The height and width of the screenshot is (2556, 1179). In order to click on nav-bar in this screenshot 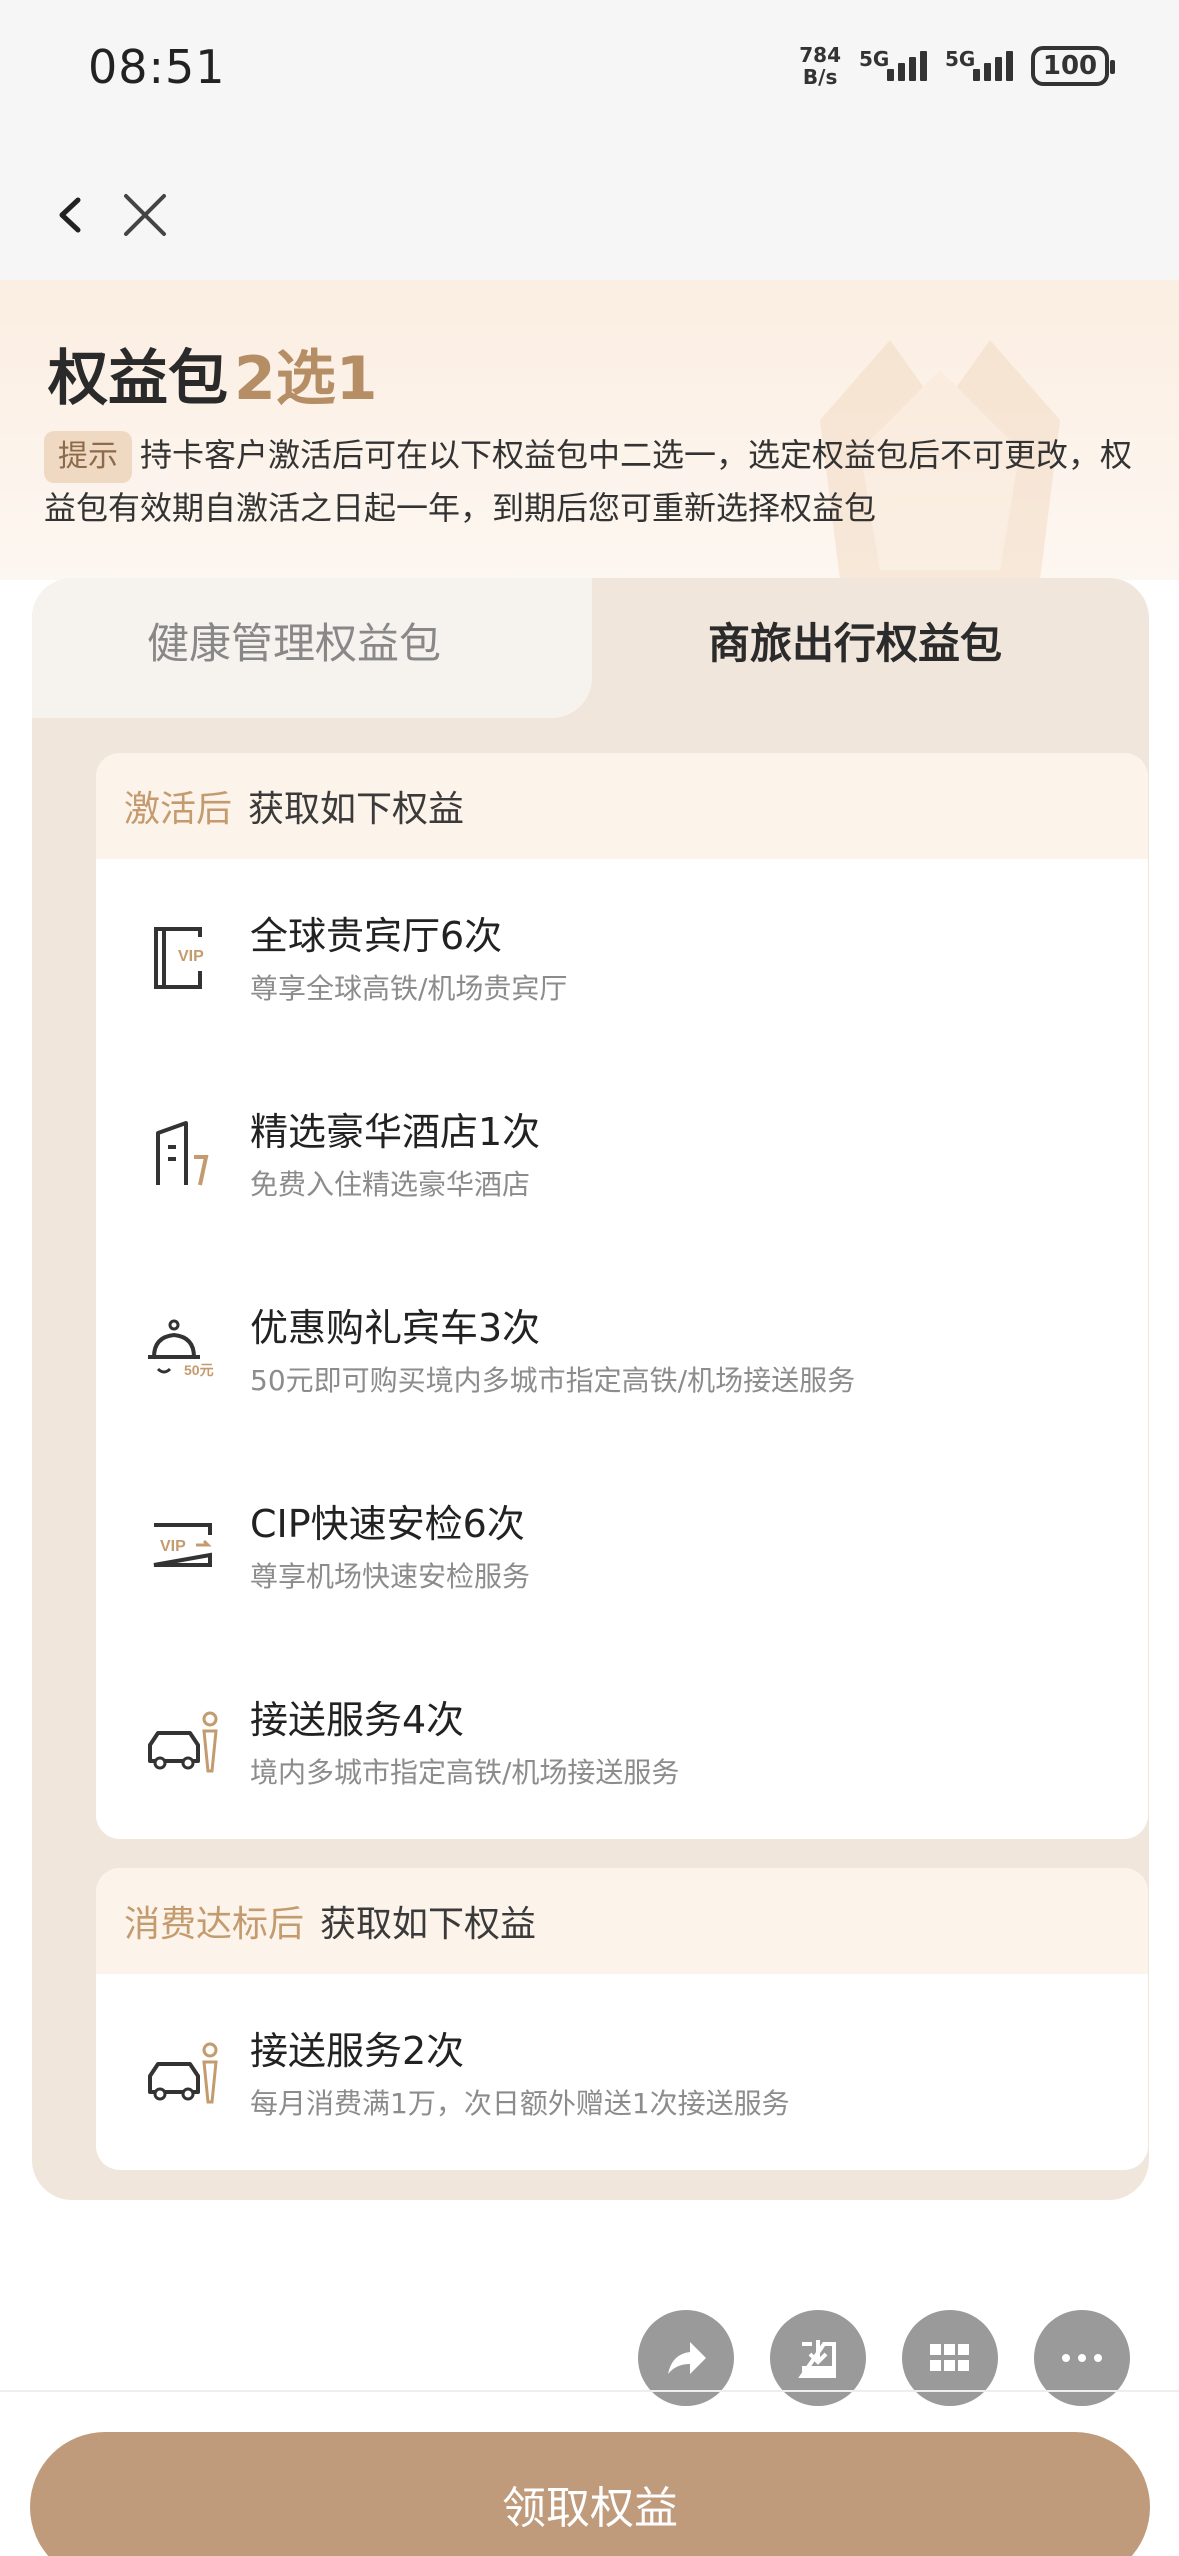, I will do `click(589, 215)`.